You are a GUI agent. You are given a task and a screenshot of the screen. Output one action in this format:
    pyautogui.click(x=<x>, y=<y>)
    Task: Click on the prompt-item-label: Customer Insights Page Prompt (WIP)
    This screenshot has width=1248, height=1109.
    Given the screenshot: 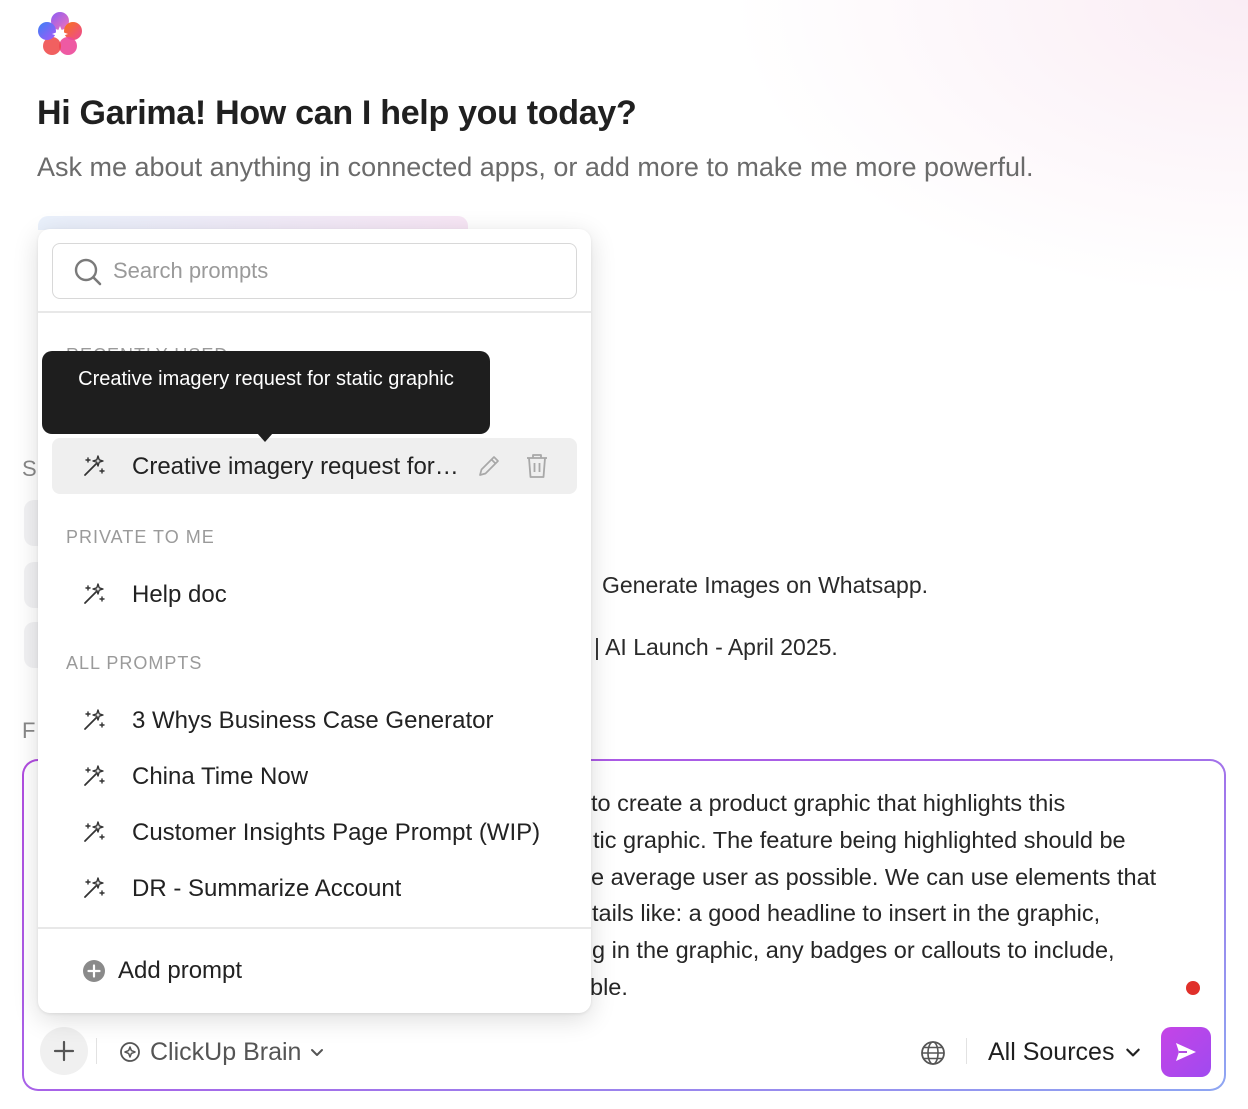 What is the action you would take?
    pyautogui.click(x=336, y=832)
    